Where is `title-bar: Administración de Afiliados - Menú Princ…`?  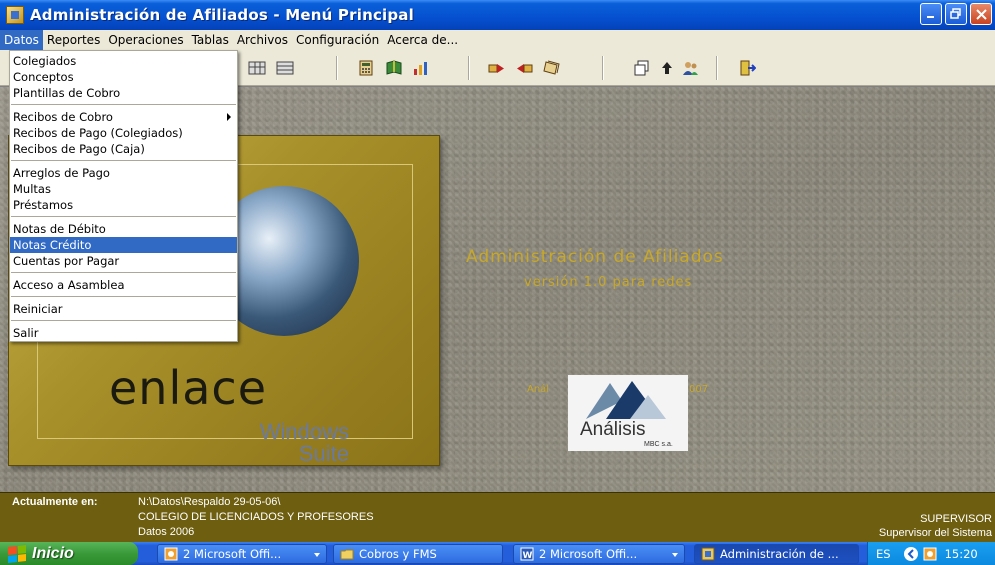
title-bar: Administración de Afiliados - Menú Princ… is located at coordinates (497, 15).